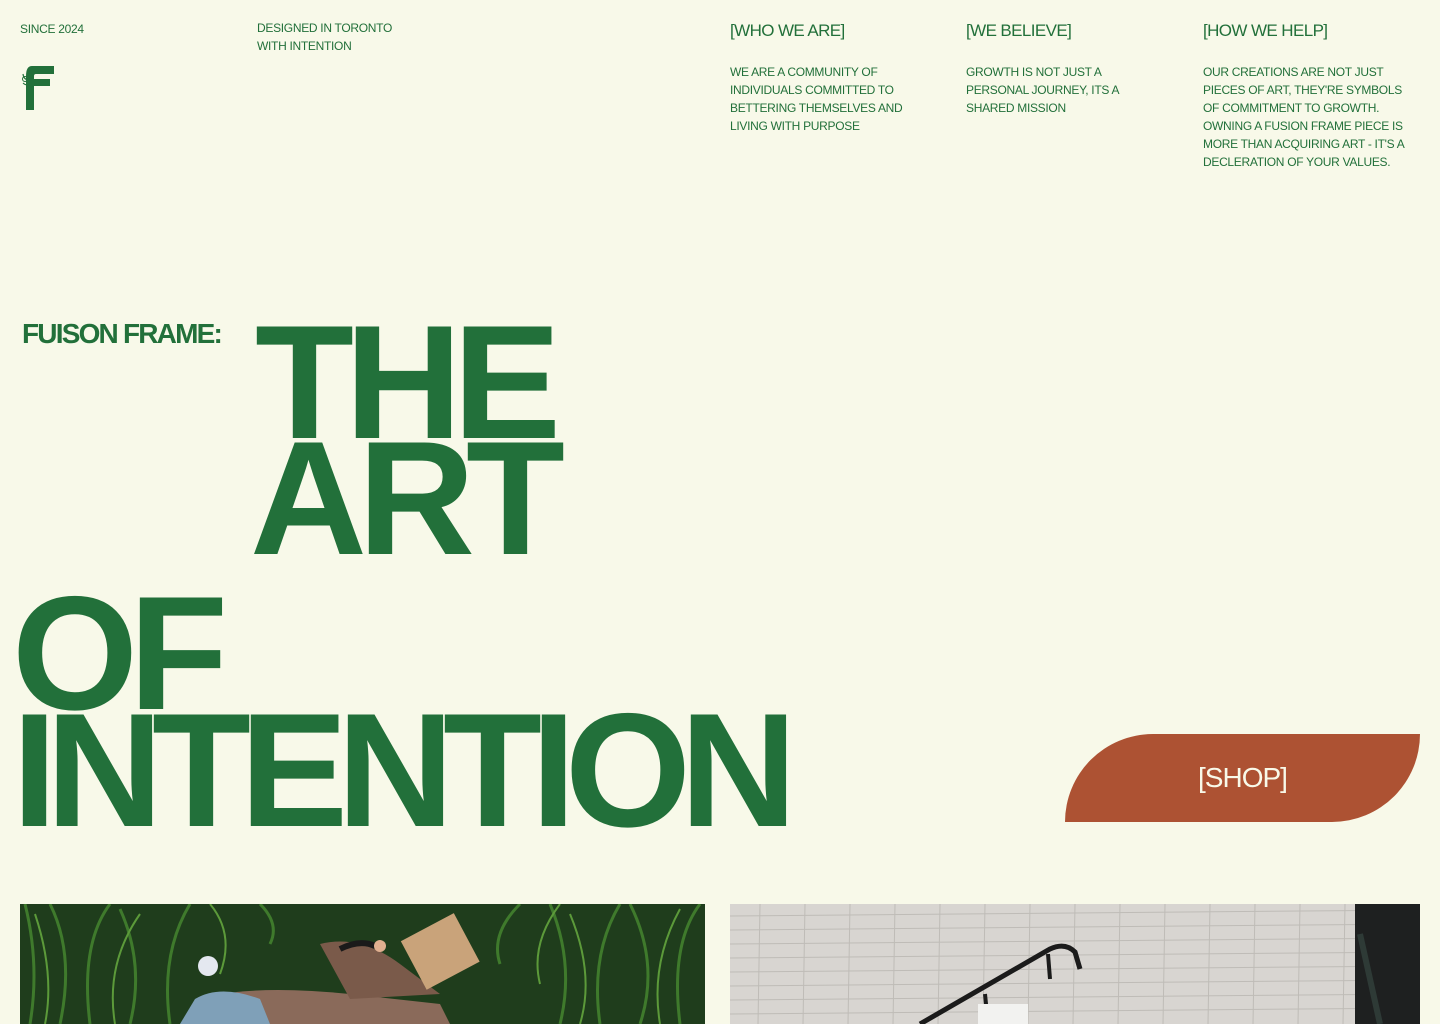  I want to click on hero-word-intention: INTENTION, so click(404, 770).